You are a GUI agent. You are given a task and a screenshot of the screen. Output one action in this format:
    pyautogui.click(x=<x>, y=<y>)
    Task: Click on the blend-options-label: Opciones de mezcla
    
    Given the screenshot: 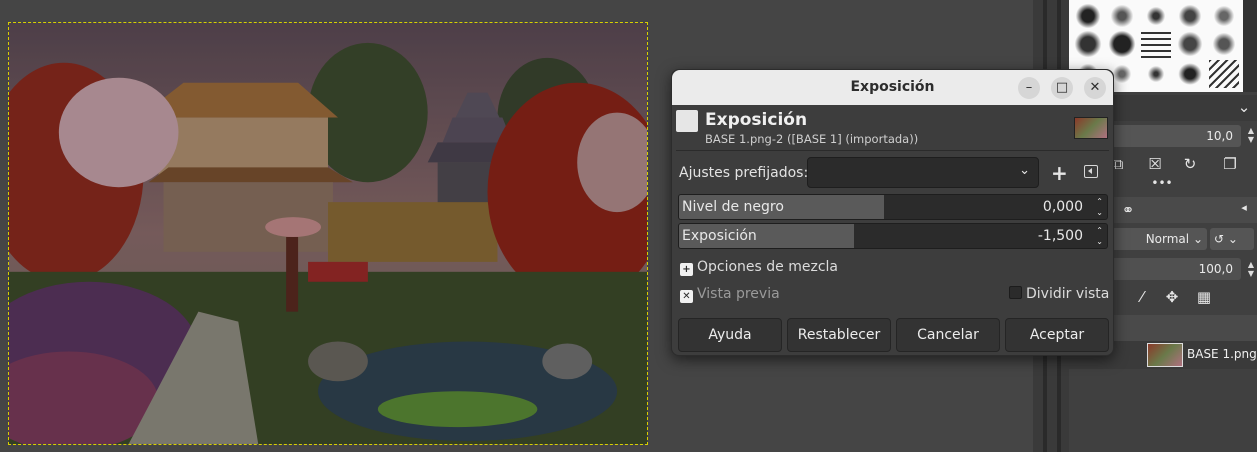 What is the action you would take?
    pyautogui.click(x=768, y=267)
    